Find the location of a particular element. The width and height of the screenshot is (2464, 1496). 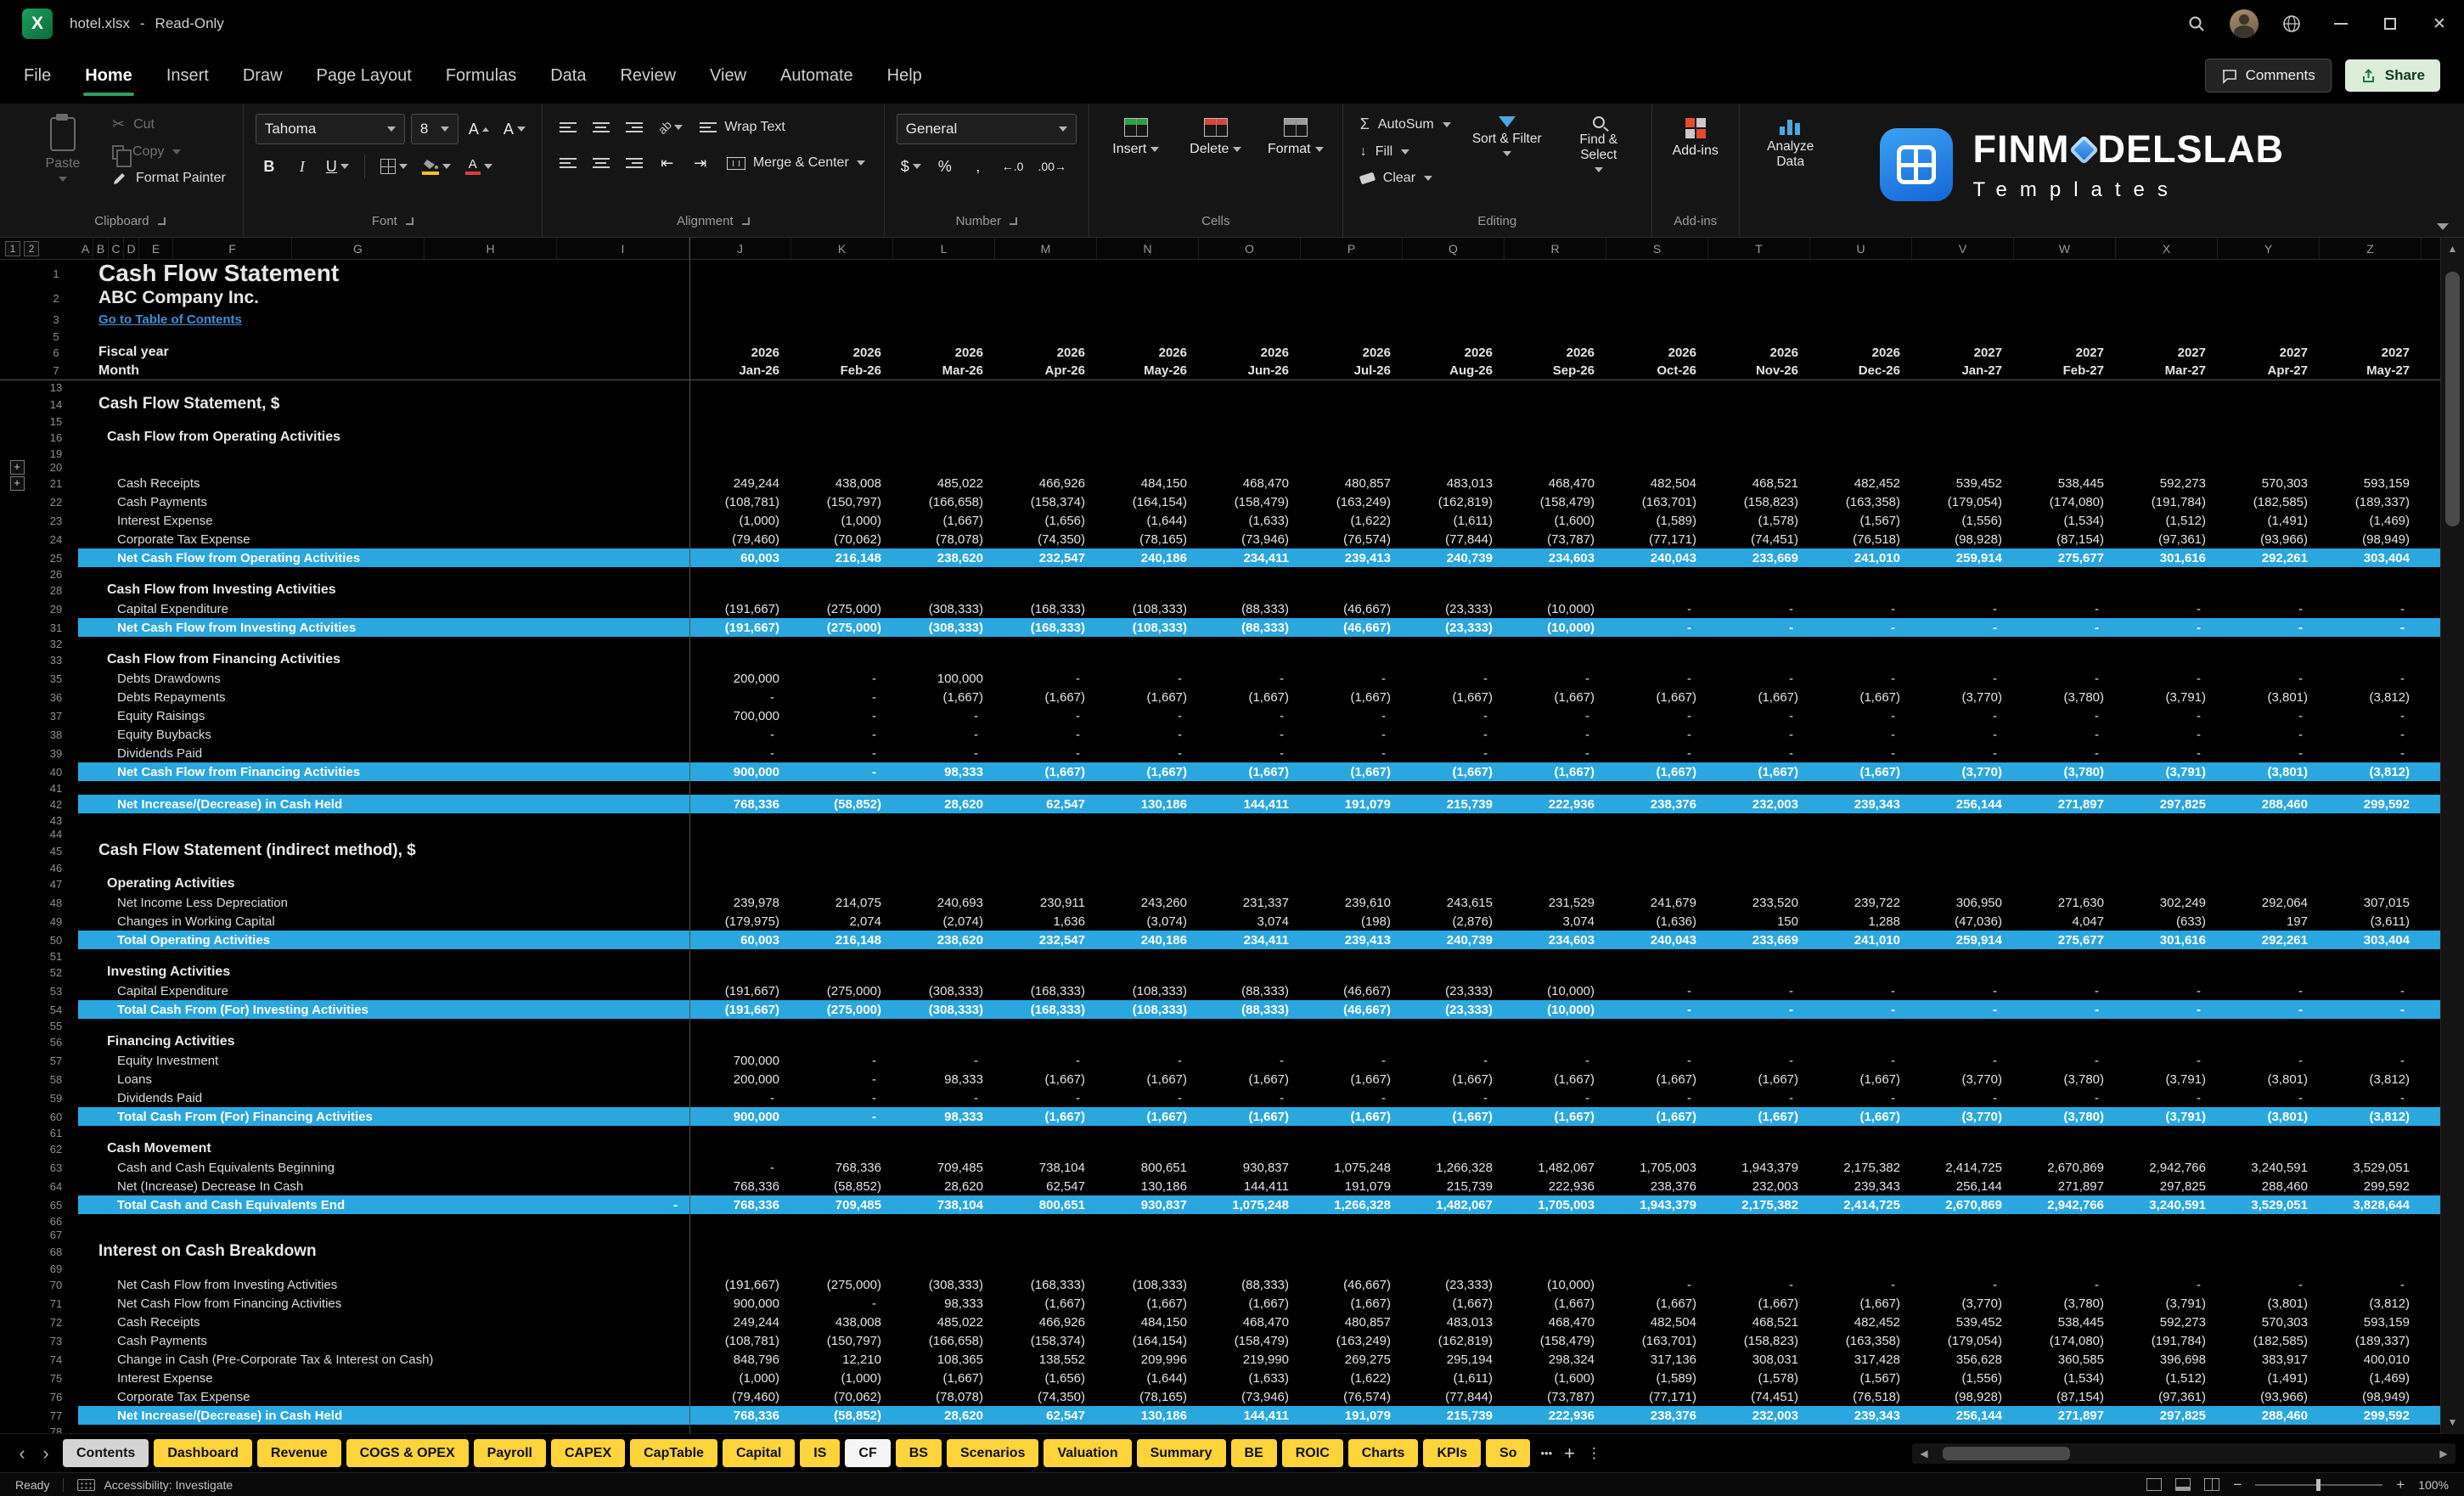

align-center-button is located at coordinates (601, 163).